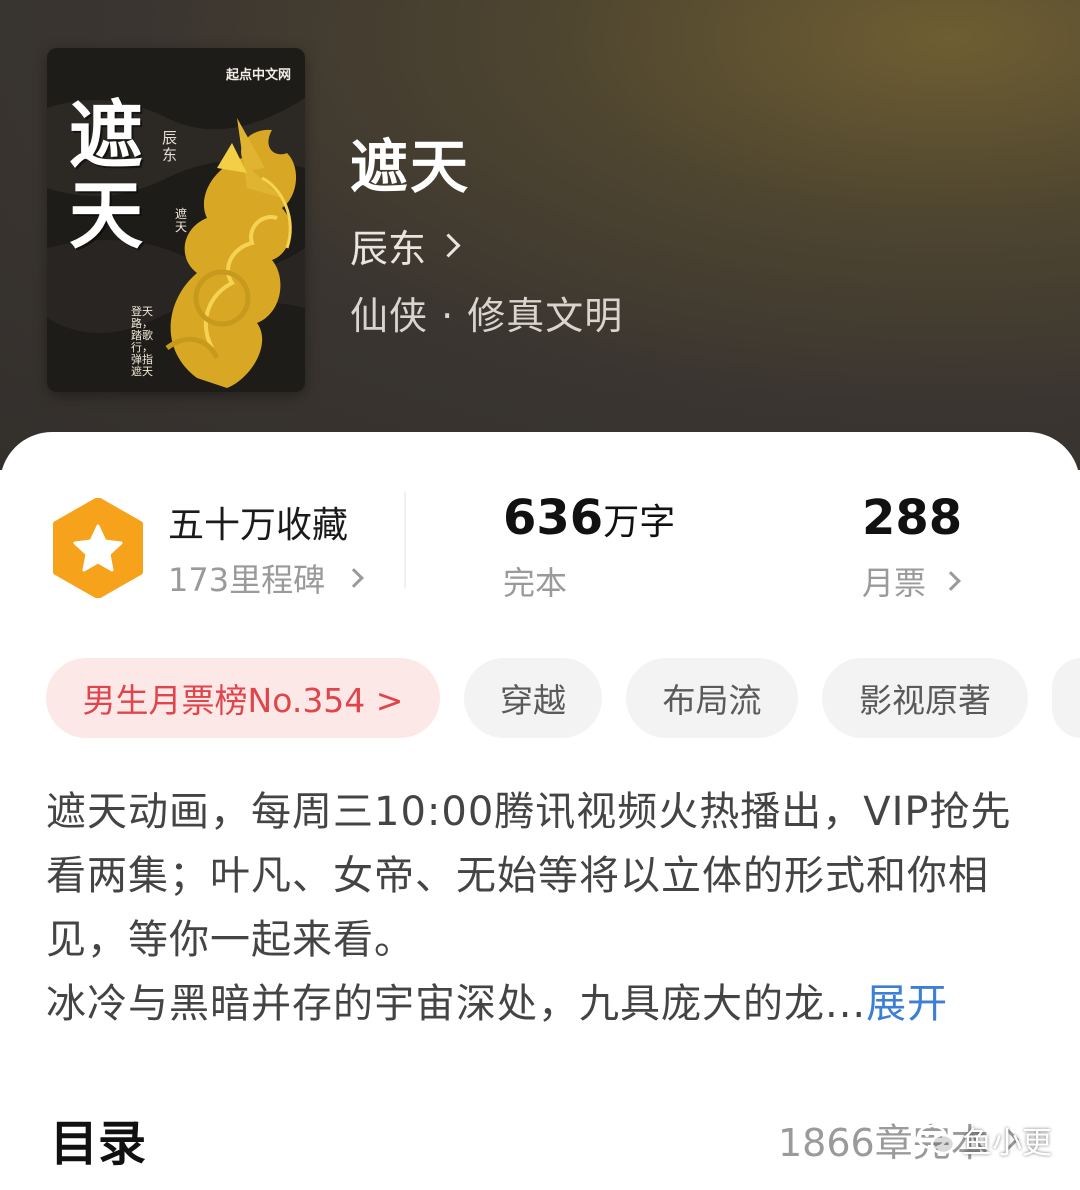 Image resolution: width=1080 pixels, height=1190 pixels. I want to click on monthly-ticket-count: 288, so click(912, 518).